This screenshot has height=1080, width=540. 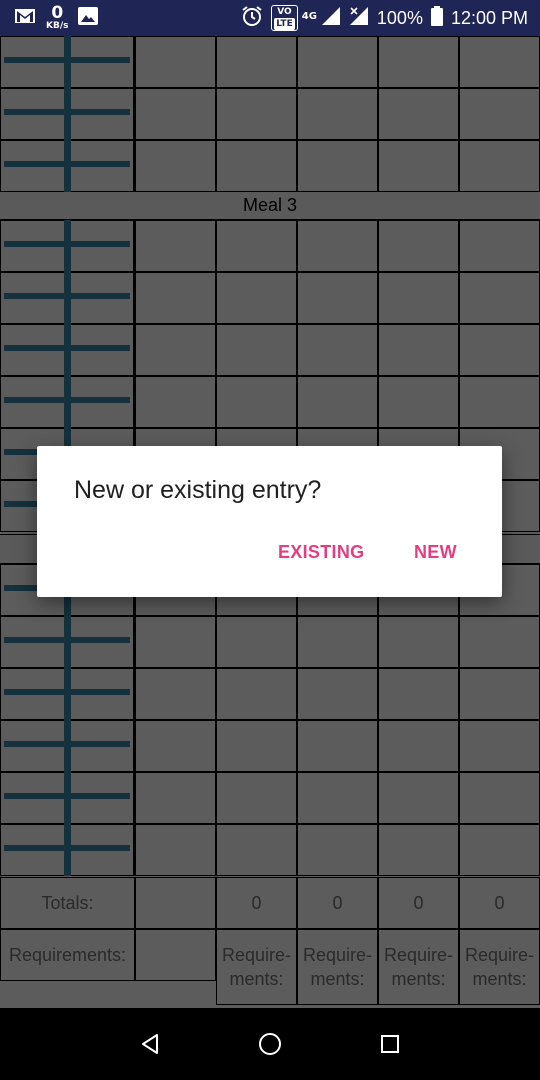 I want to click on totals-label: Totals:, so click(x=67, y=902).